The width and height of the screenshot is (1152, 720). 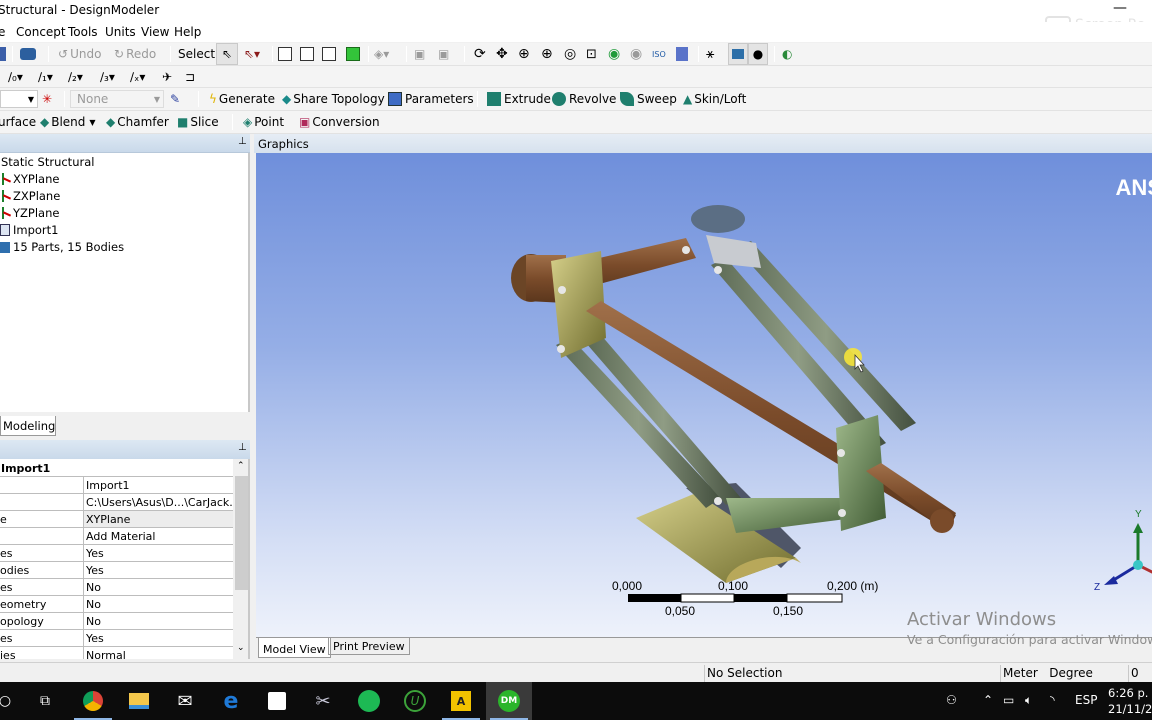 What do you see at coordinates (83, 32) in the screenshot?
I see `menu-tools: Tools` at bounding box center [83, 32].